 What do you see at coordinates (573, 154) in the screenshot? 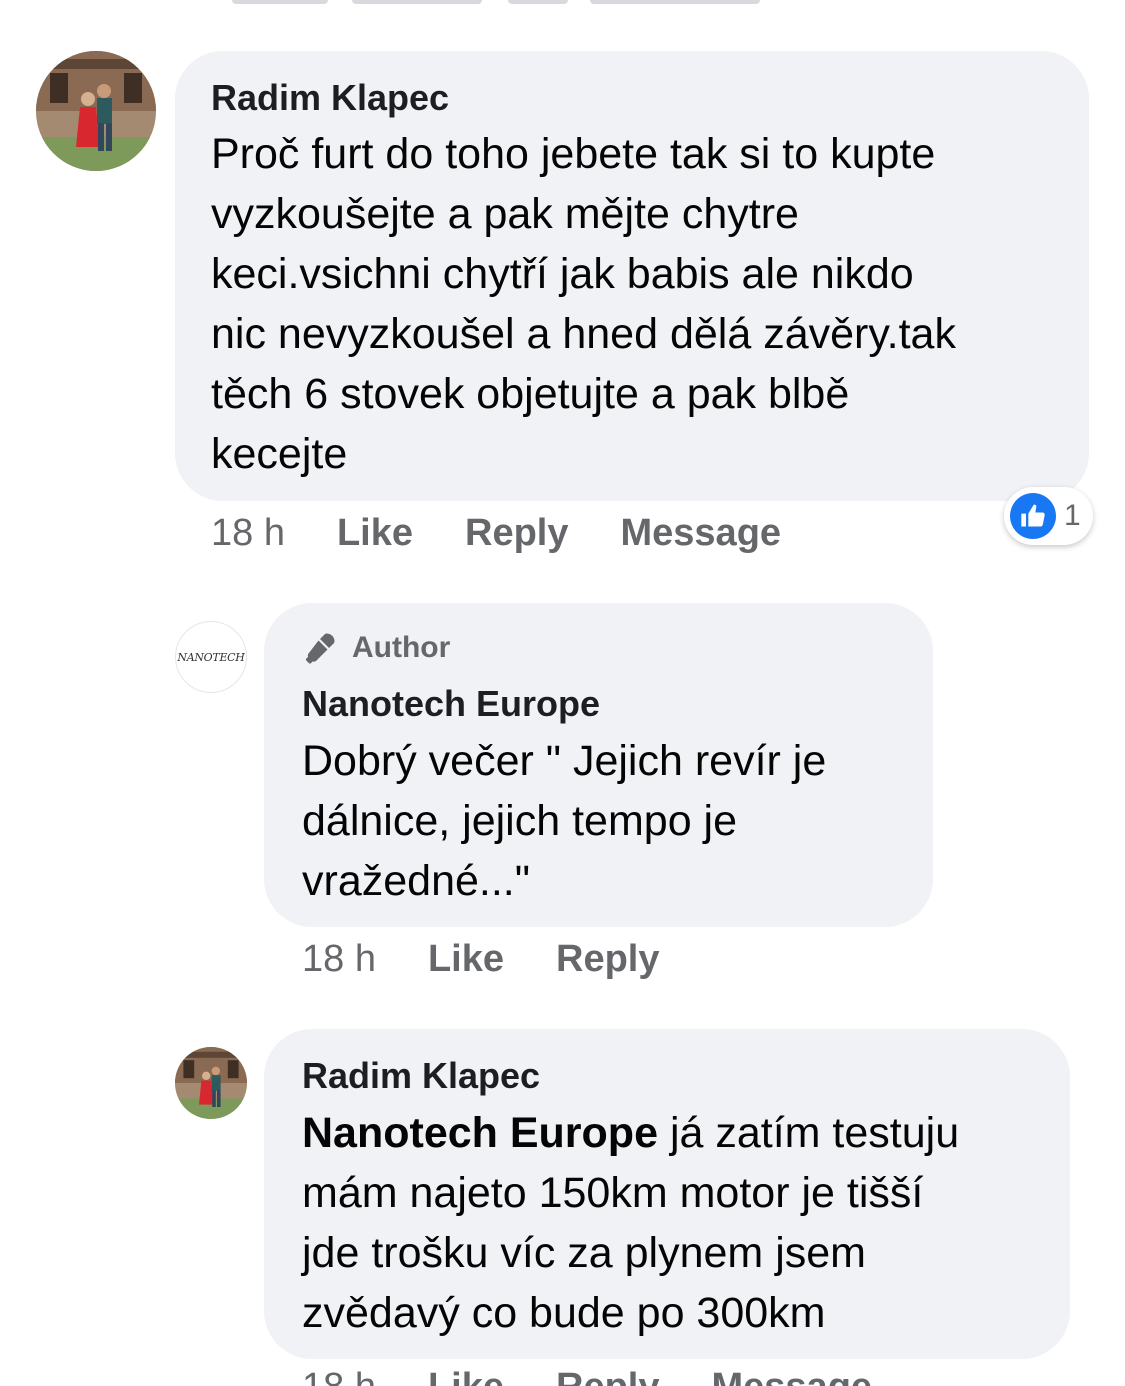
I see `comment-line: Proč furt do toho jebete tak si to kupte` at bounding box center [573, 154].